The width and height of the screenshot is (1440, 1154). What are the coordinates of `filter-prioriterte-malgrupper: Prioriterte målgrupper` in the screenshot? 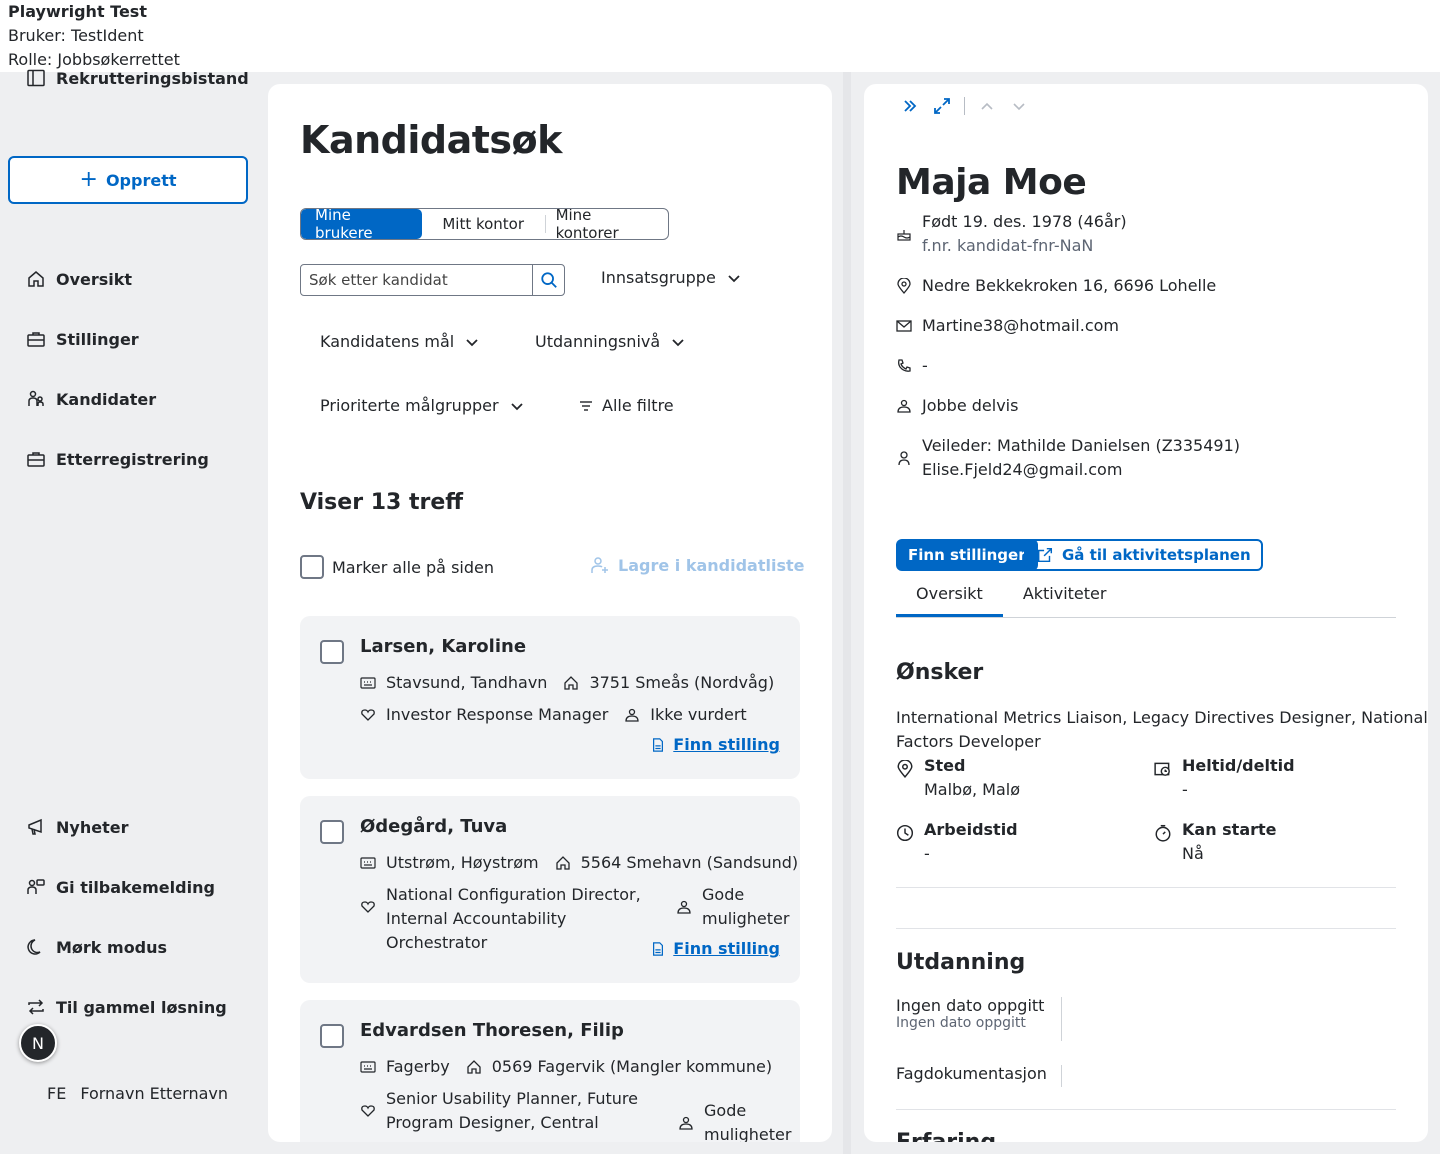 It's located at (422, 405).